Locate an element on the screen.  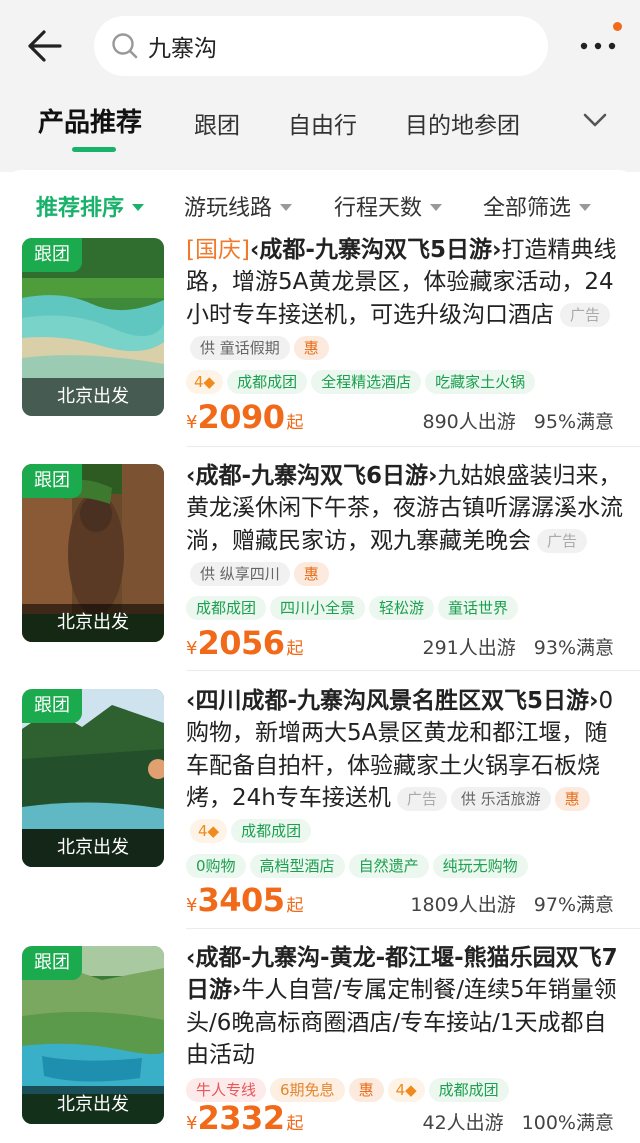
filter-route: 游玩线路 is located at coordinates (238, 206).